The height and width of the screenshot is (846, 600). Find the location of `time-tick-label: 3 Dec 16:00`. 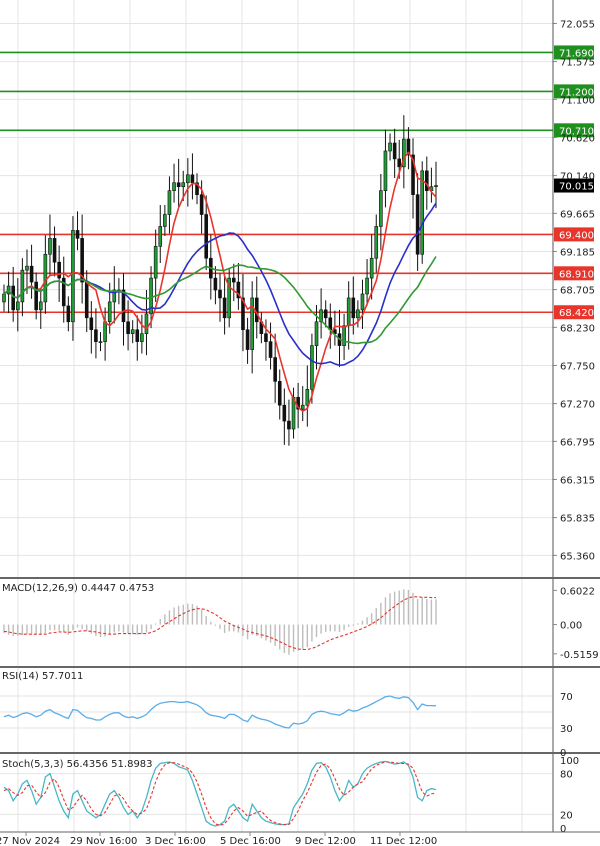

time-tick-label: 3 Dec 16:00 is located at coordinates (175, 841).